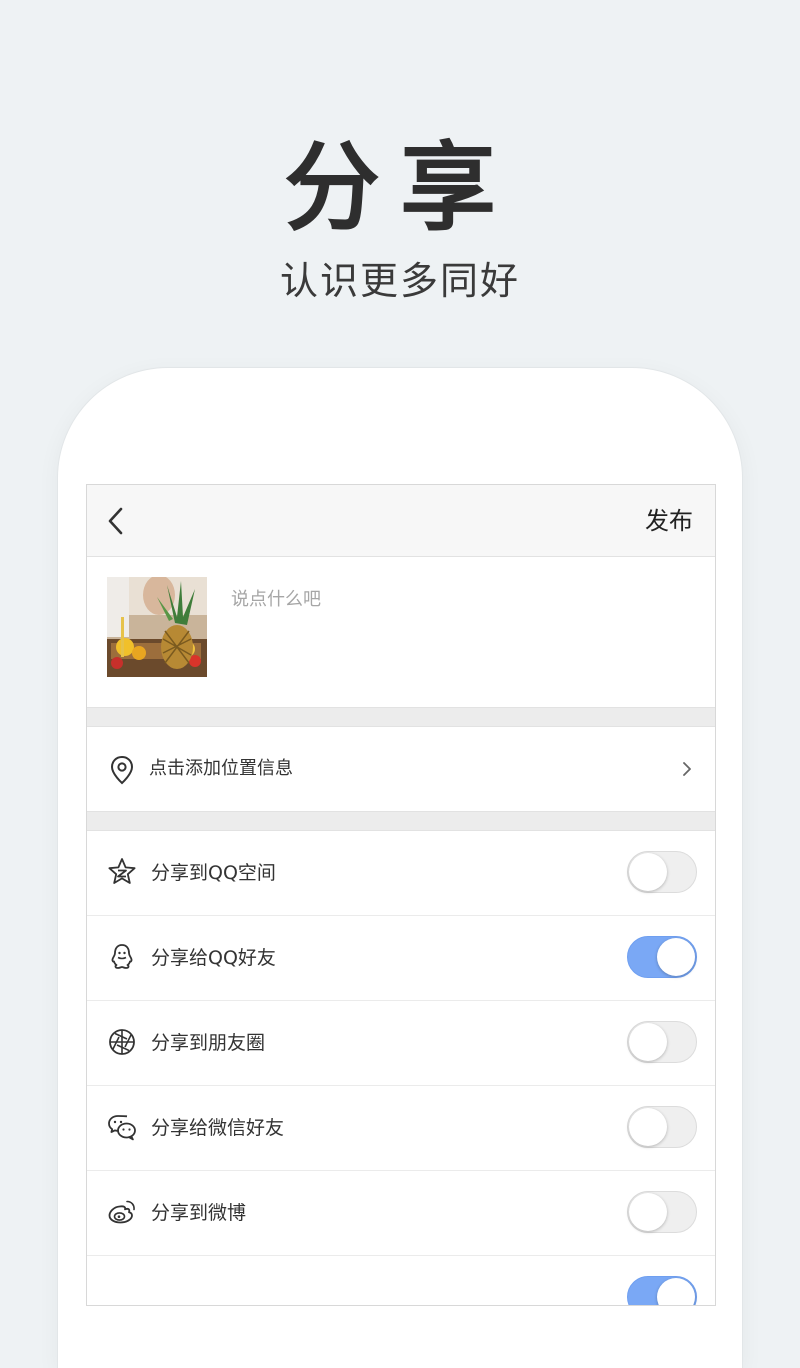 The width and height of the screenshot is (800, 1368). Describe the element at coordinates (122, 871) in the screenshot. I see `qzone-icon` at that location.